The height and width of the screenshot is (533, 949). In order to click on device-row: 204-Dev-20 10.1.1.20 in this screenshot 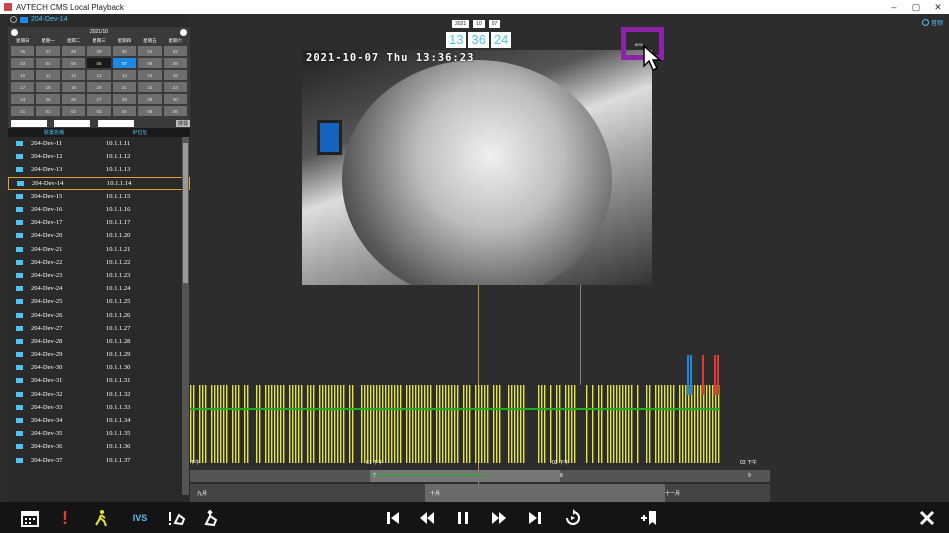, I will do `click(99, 235)`.